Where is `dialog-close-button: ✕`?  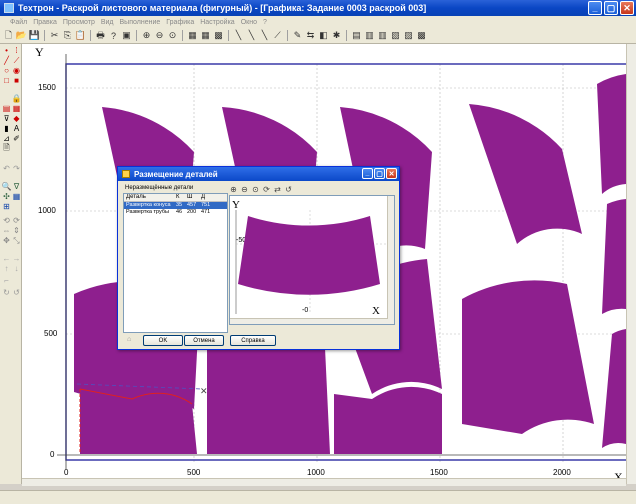 dialog-close-button: ✕ is located at coordinates (391, 173).